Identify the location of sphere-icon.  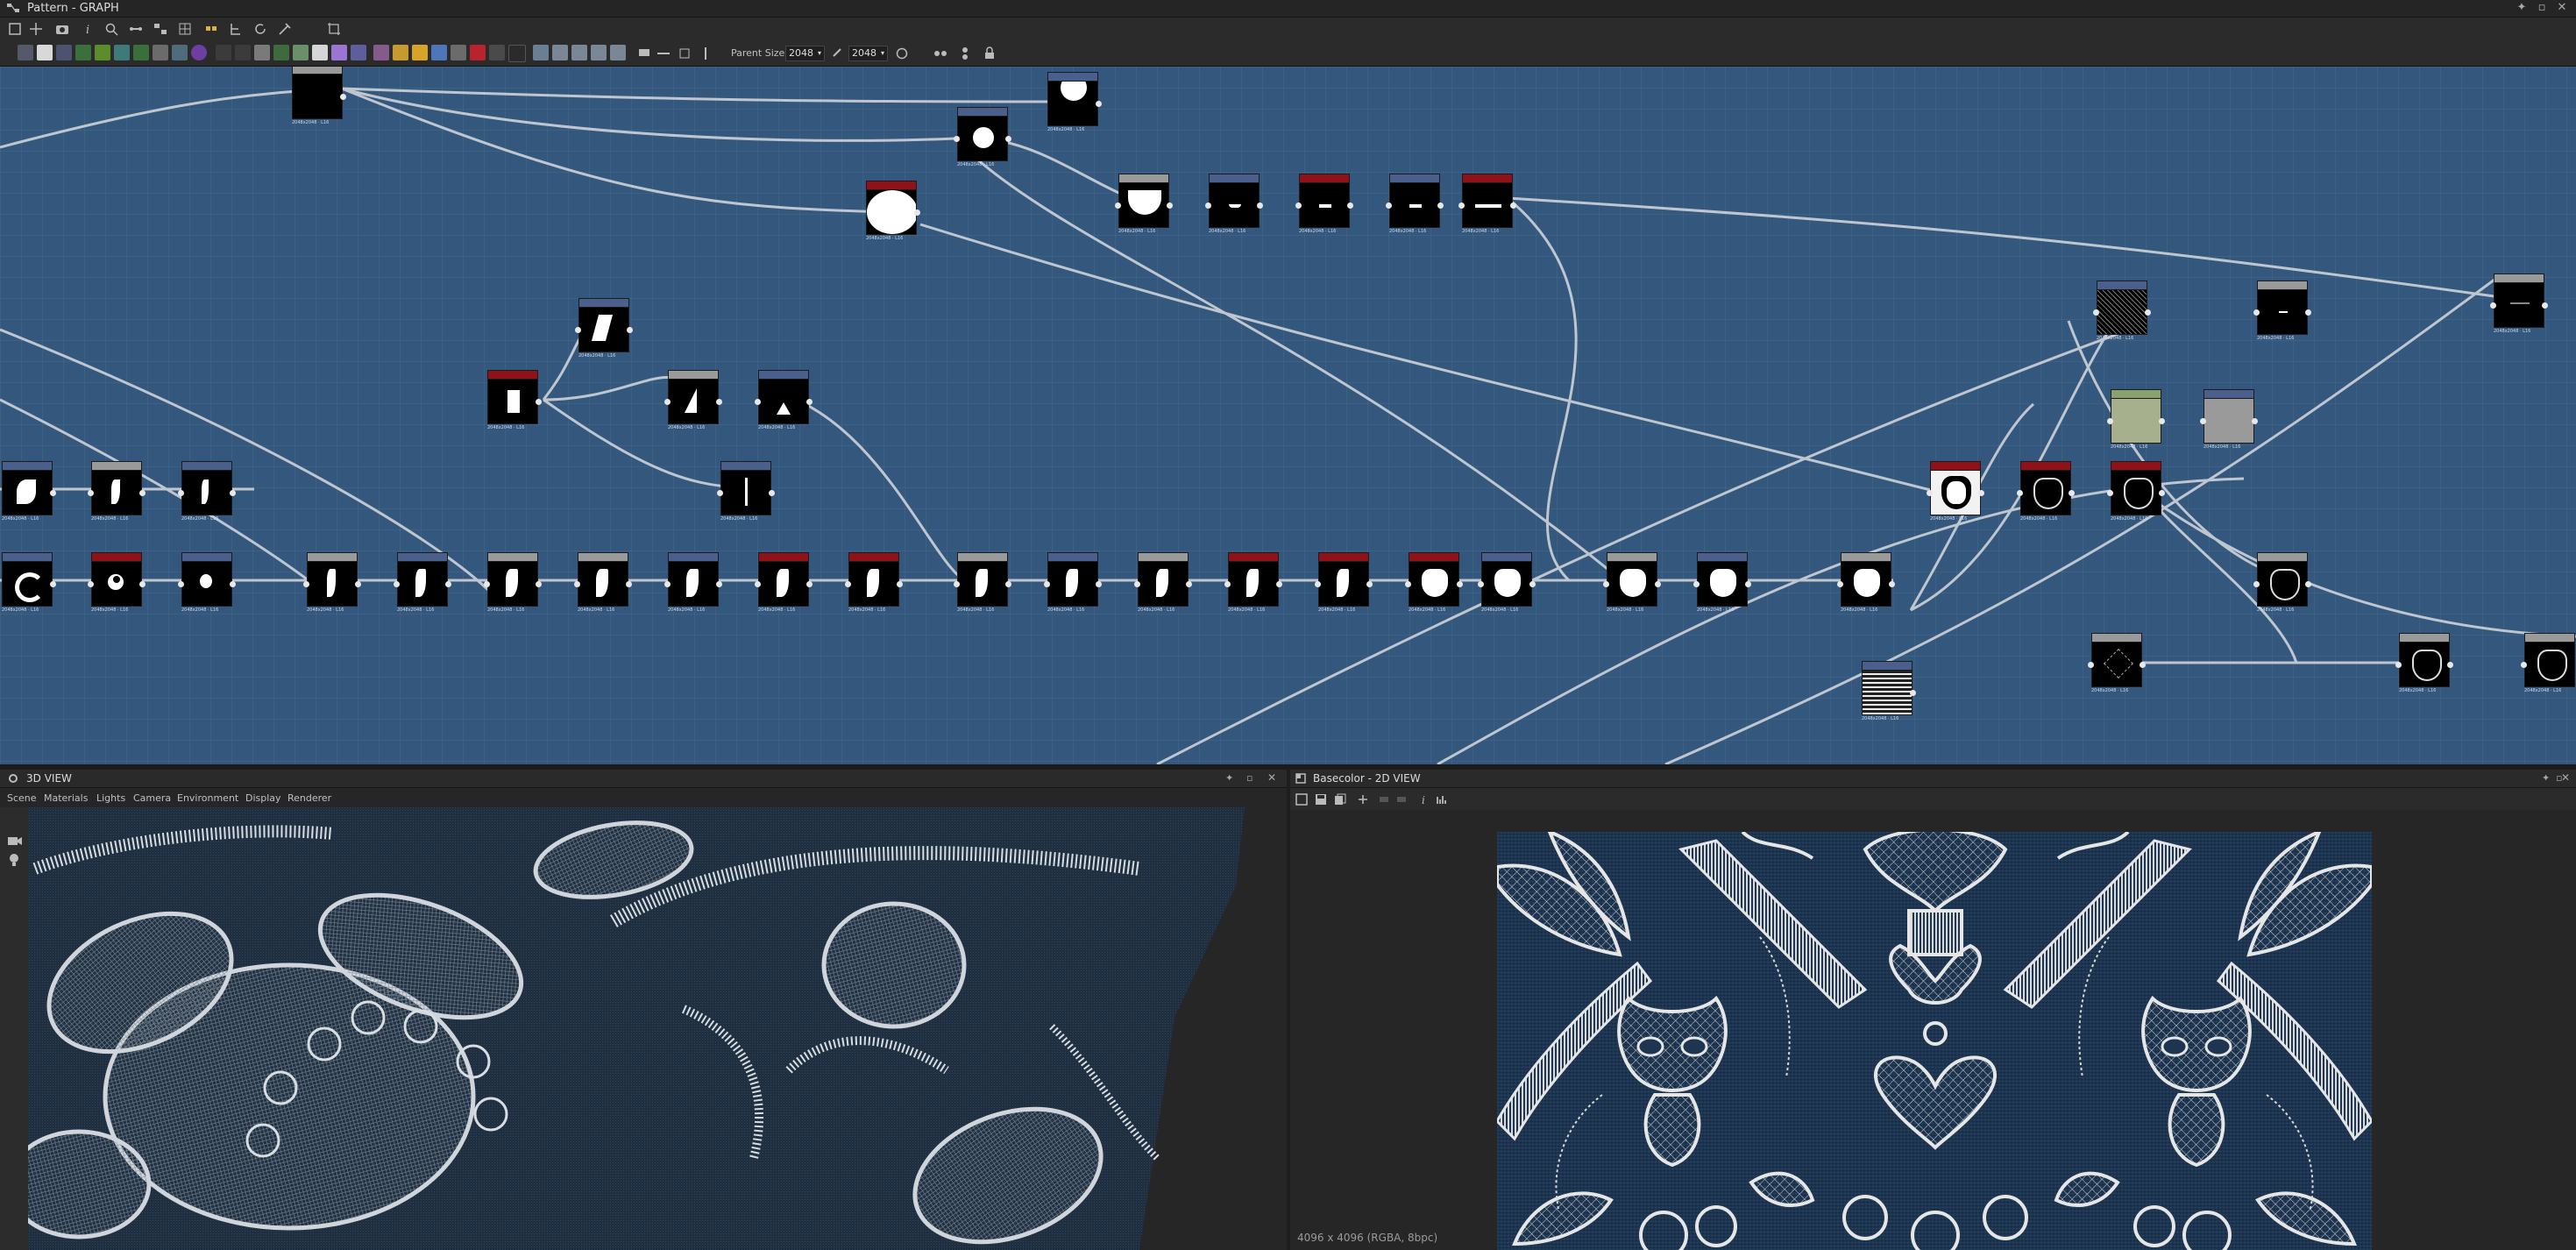
(199, 52).